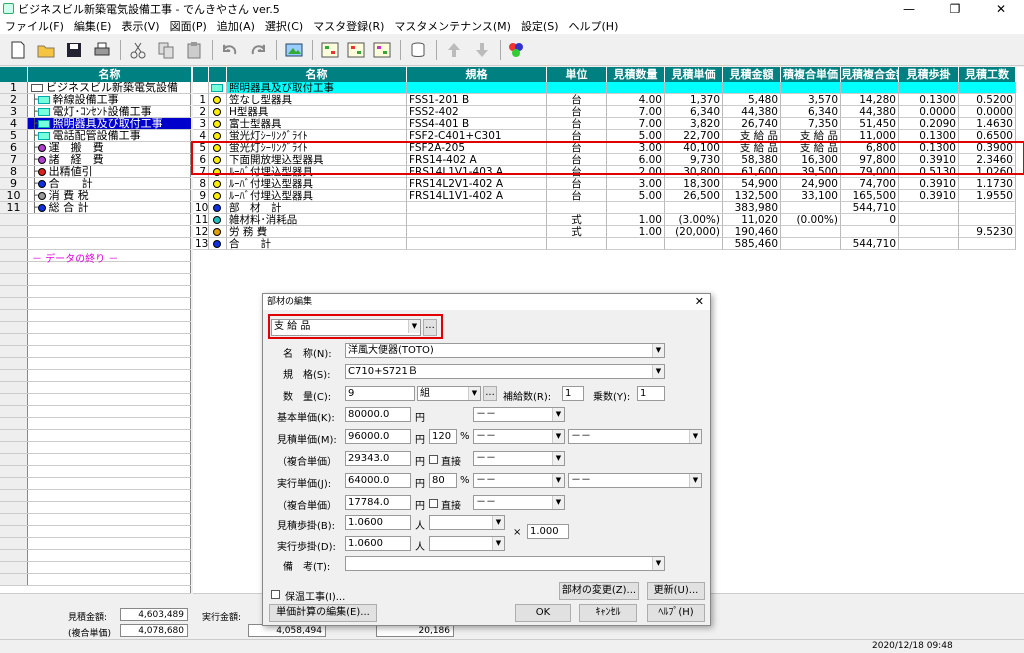  Describe the element at coordinates (604, 220) in the screenshot. I see `table-row: 11 雑材料･消耗品 式 1.00 (3.00%) 11,020 (0.00%) 0` at that location.